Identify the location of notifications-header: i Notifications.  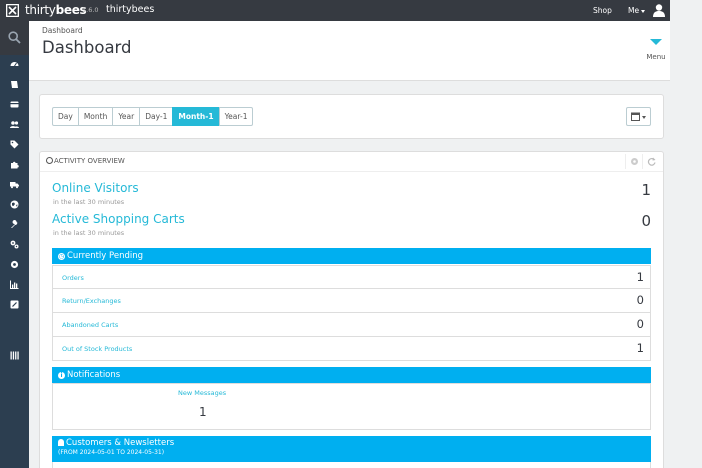
(351, 375).